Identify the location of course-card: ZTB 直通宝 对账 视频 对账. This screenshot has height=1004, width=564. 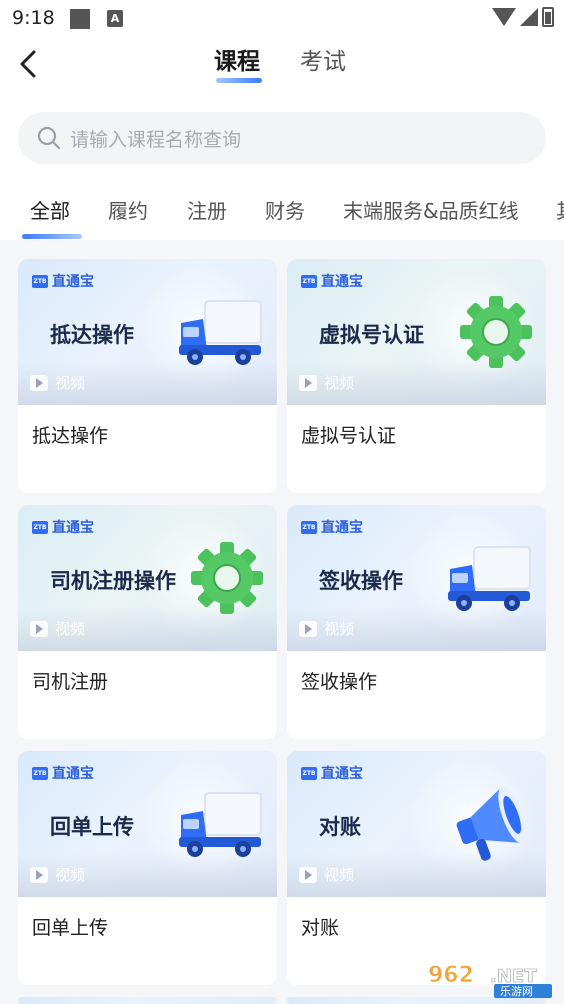
(416, 868).